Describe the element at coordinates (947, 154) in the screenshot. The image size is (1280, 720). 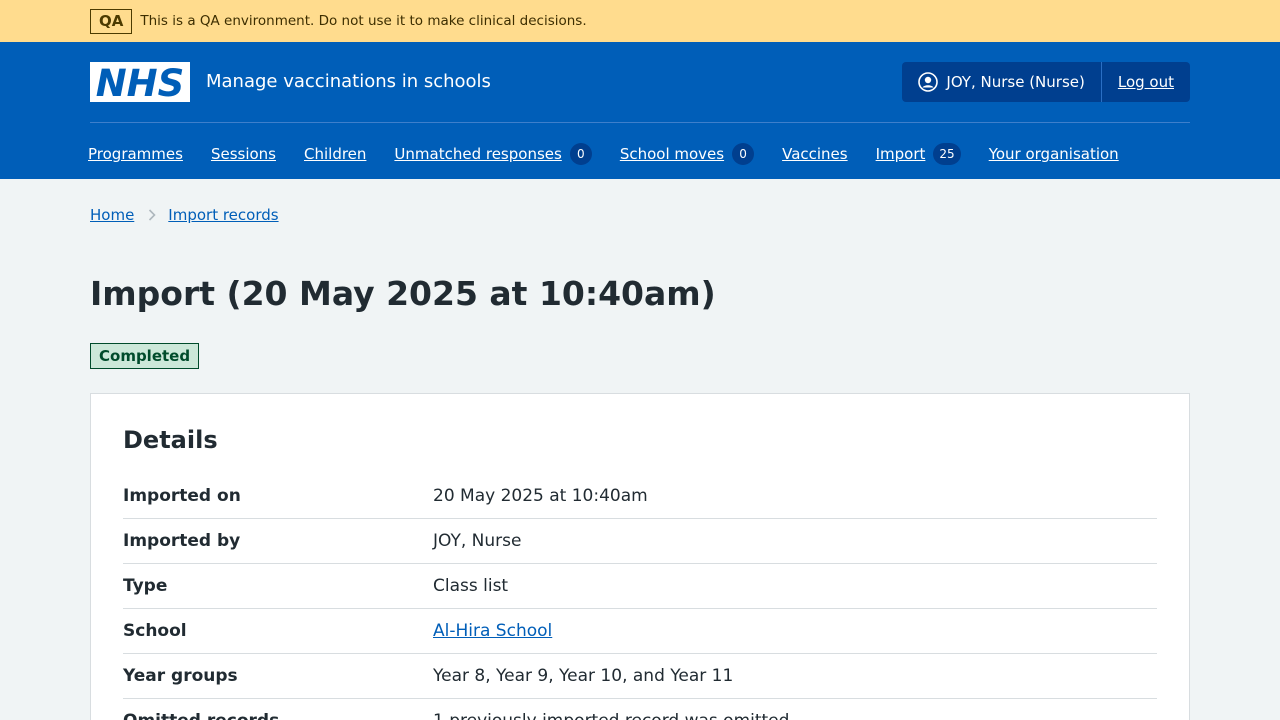
I see `count-badge: 25` at that location.